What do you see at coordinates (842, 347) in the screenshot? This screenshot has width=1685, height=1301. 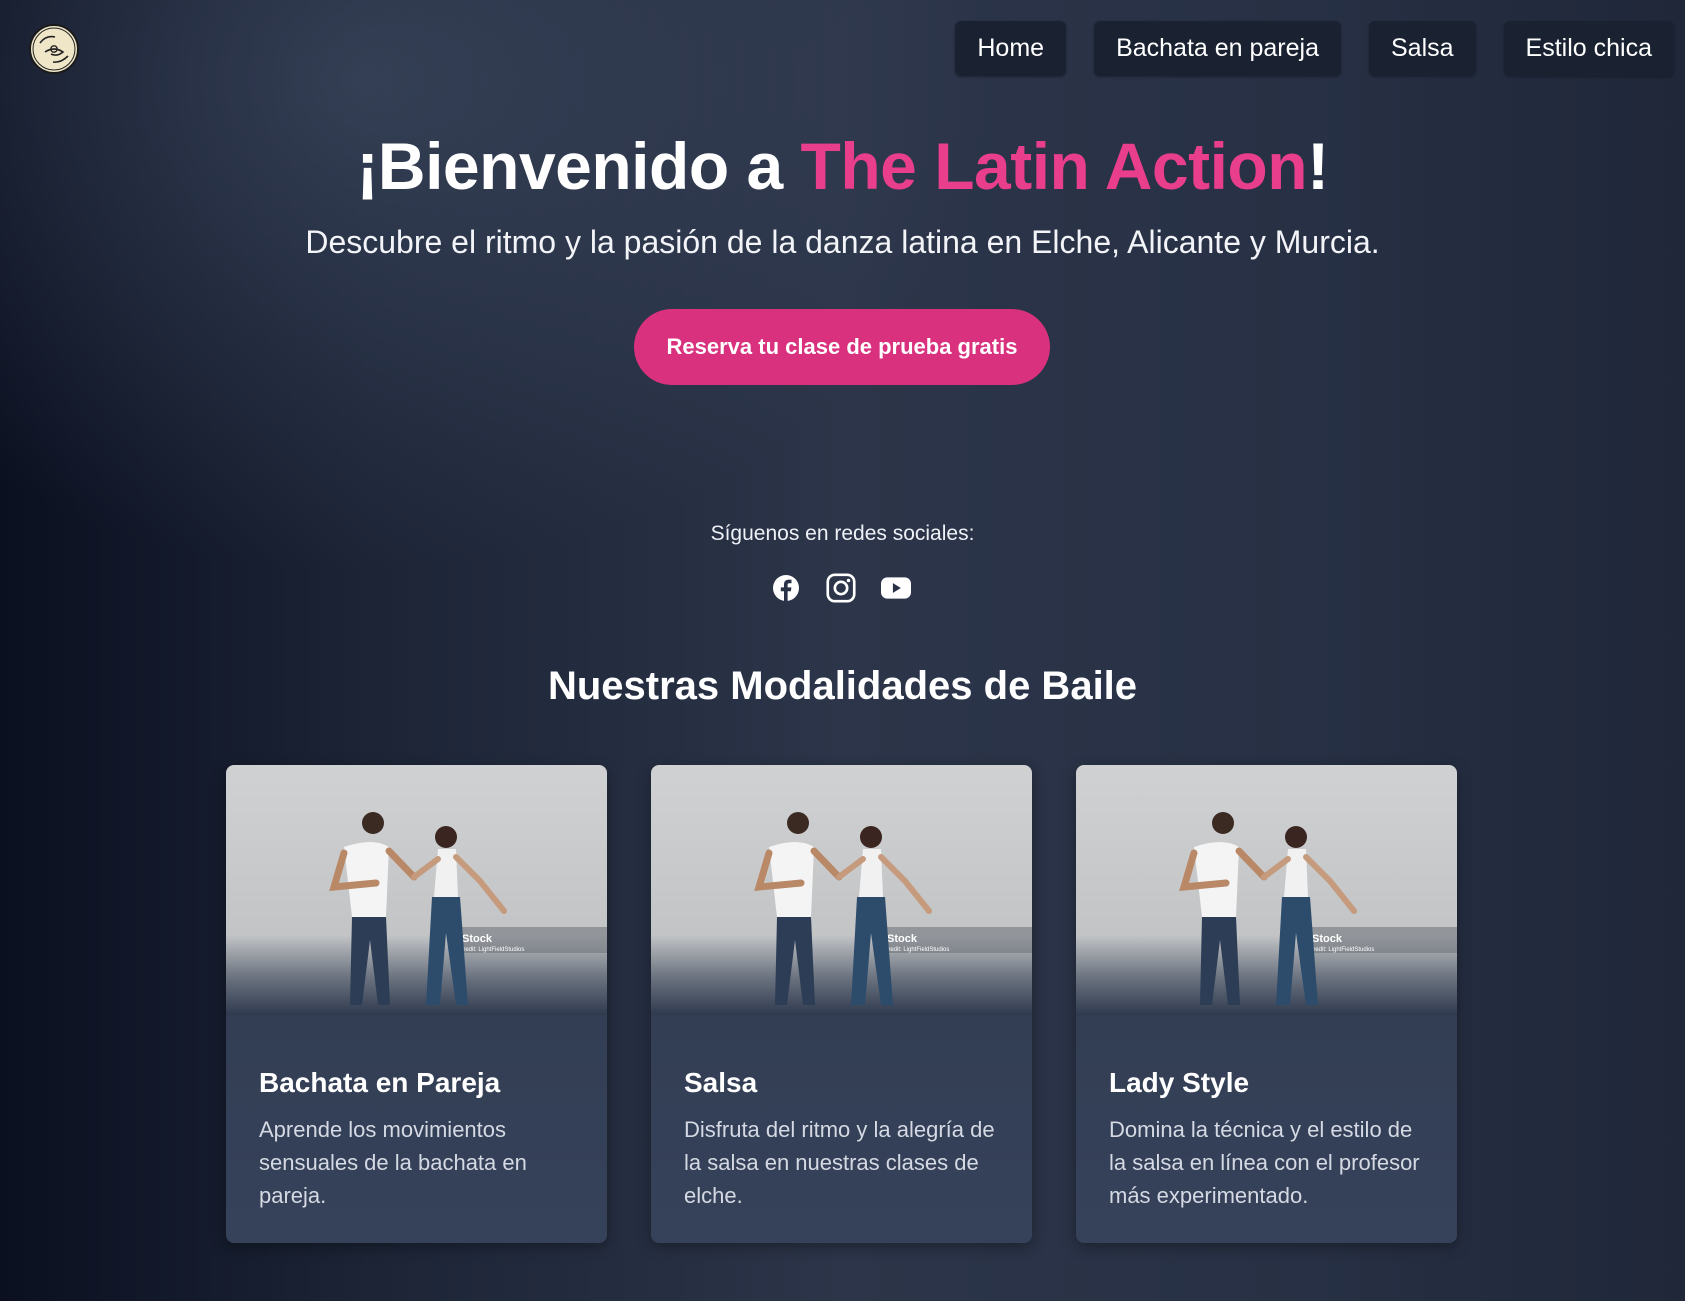 I see `book-trial-class-button: Reserva tu clase de prueba gratis` at bounding box center [842, 347].